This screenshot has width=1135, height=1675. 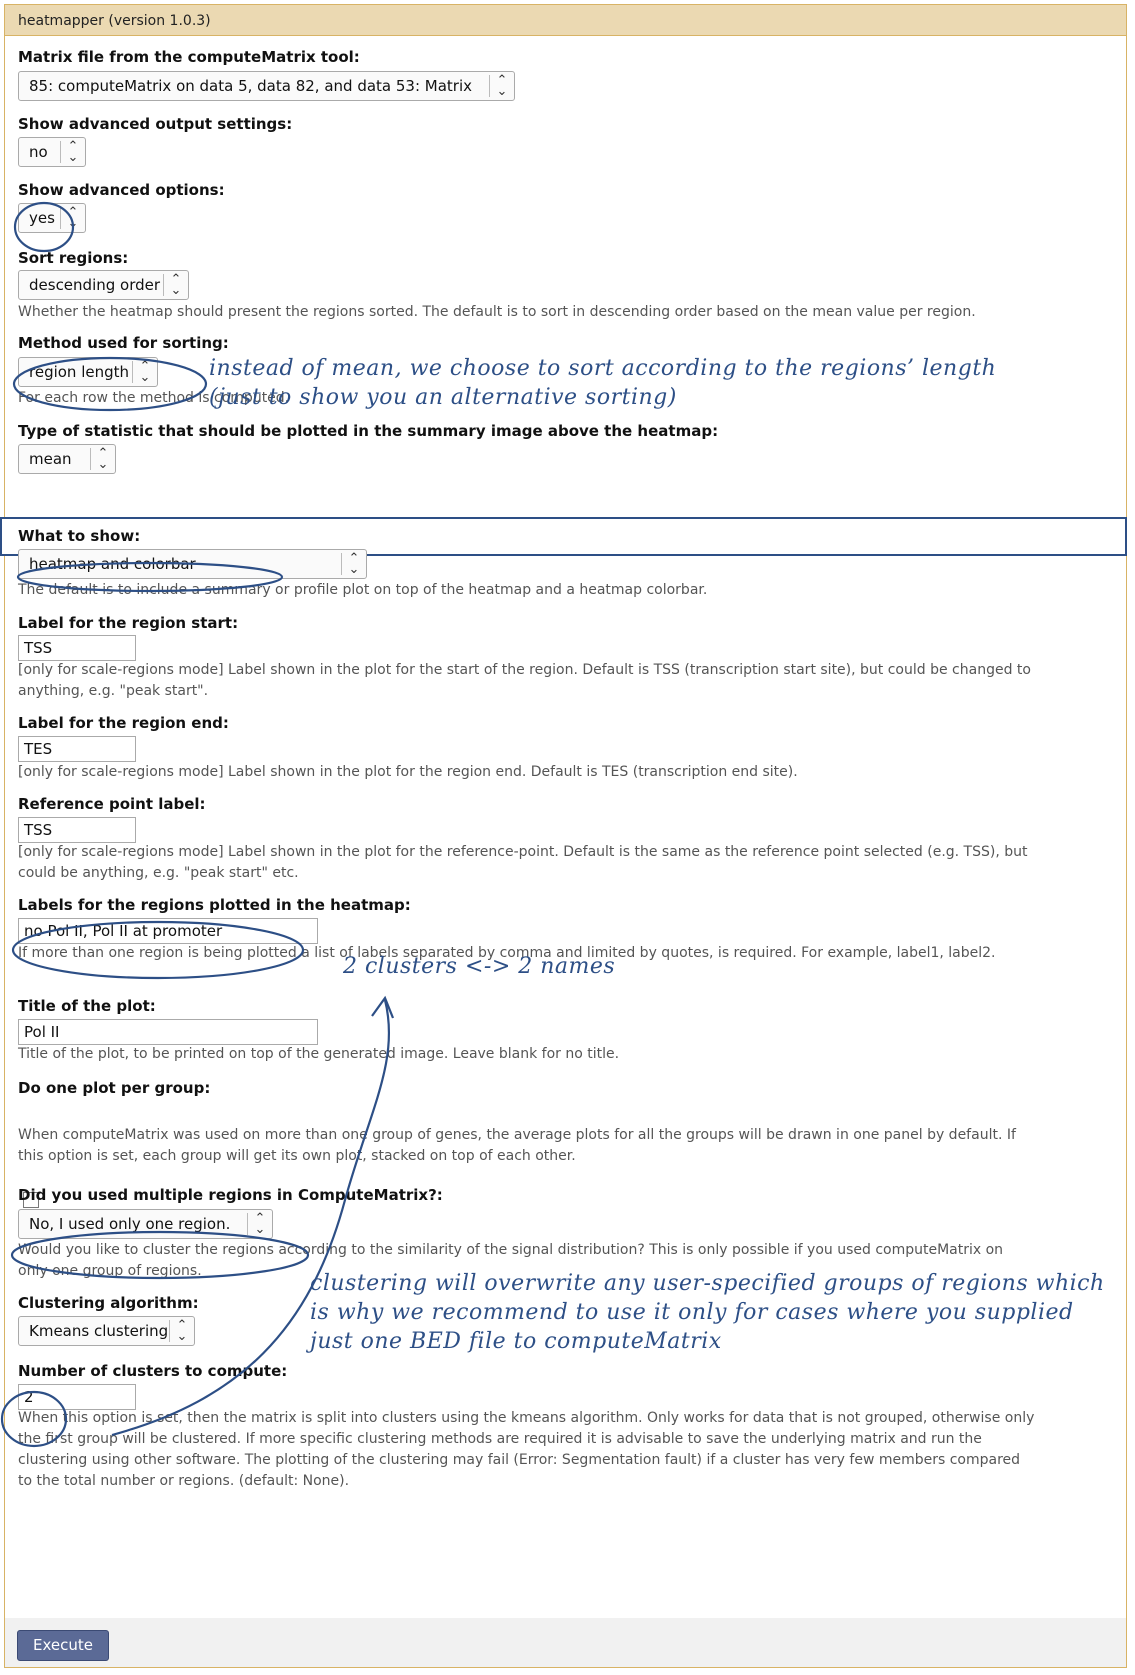 I want to click on annotation-arrow-line, so click(x=251, y=1218).